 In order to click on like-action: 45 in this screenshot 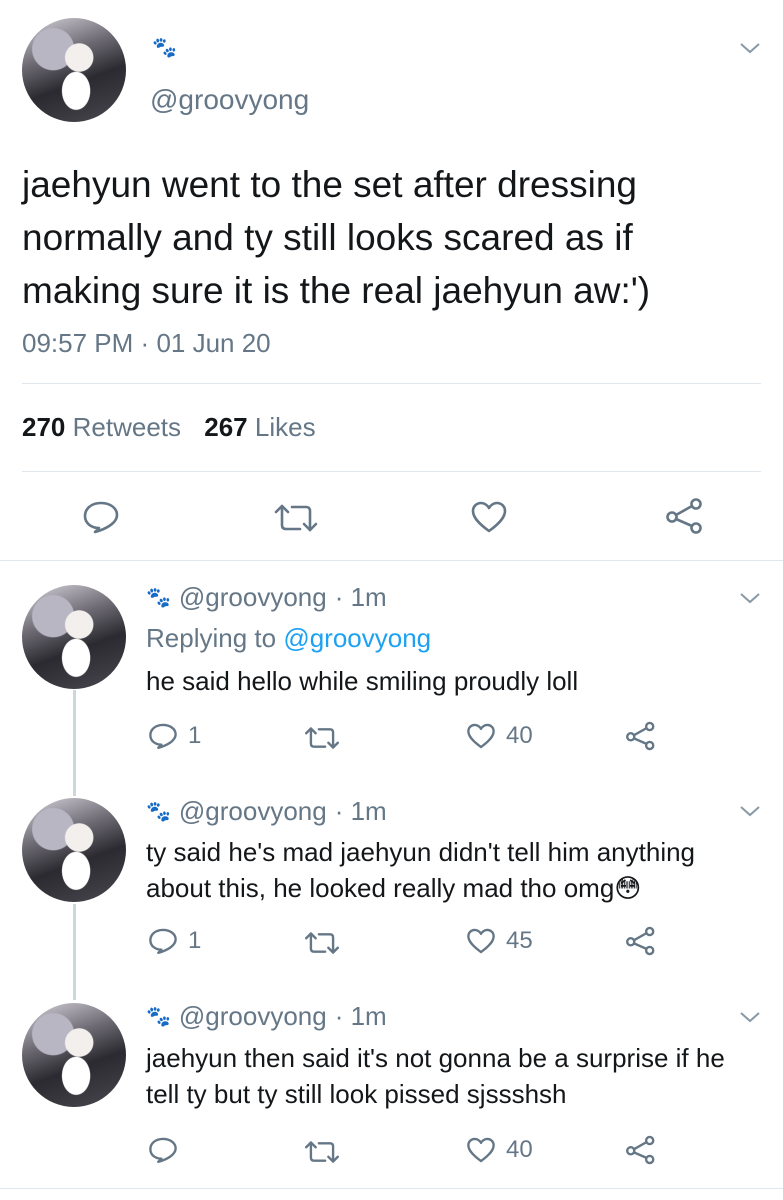, I will do `click(499, 941)`.